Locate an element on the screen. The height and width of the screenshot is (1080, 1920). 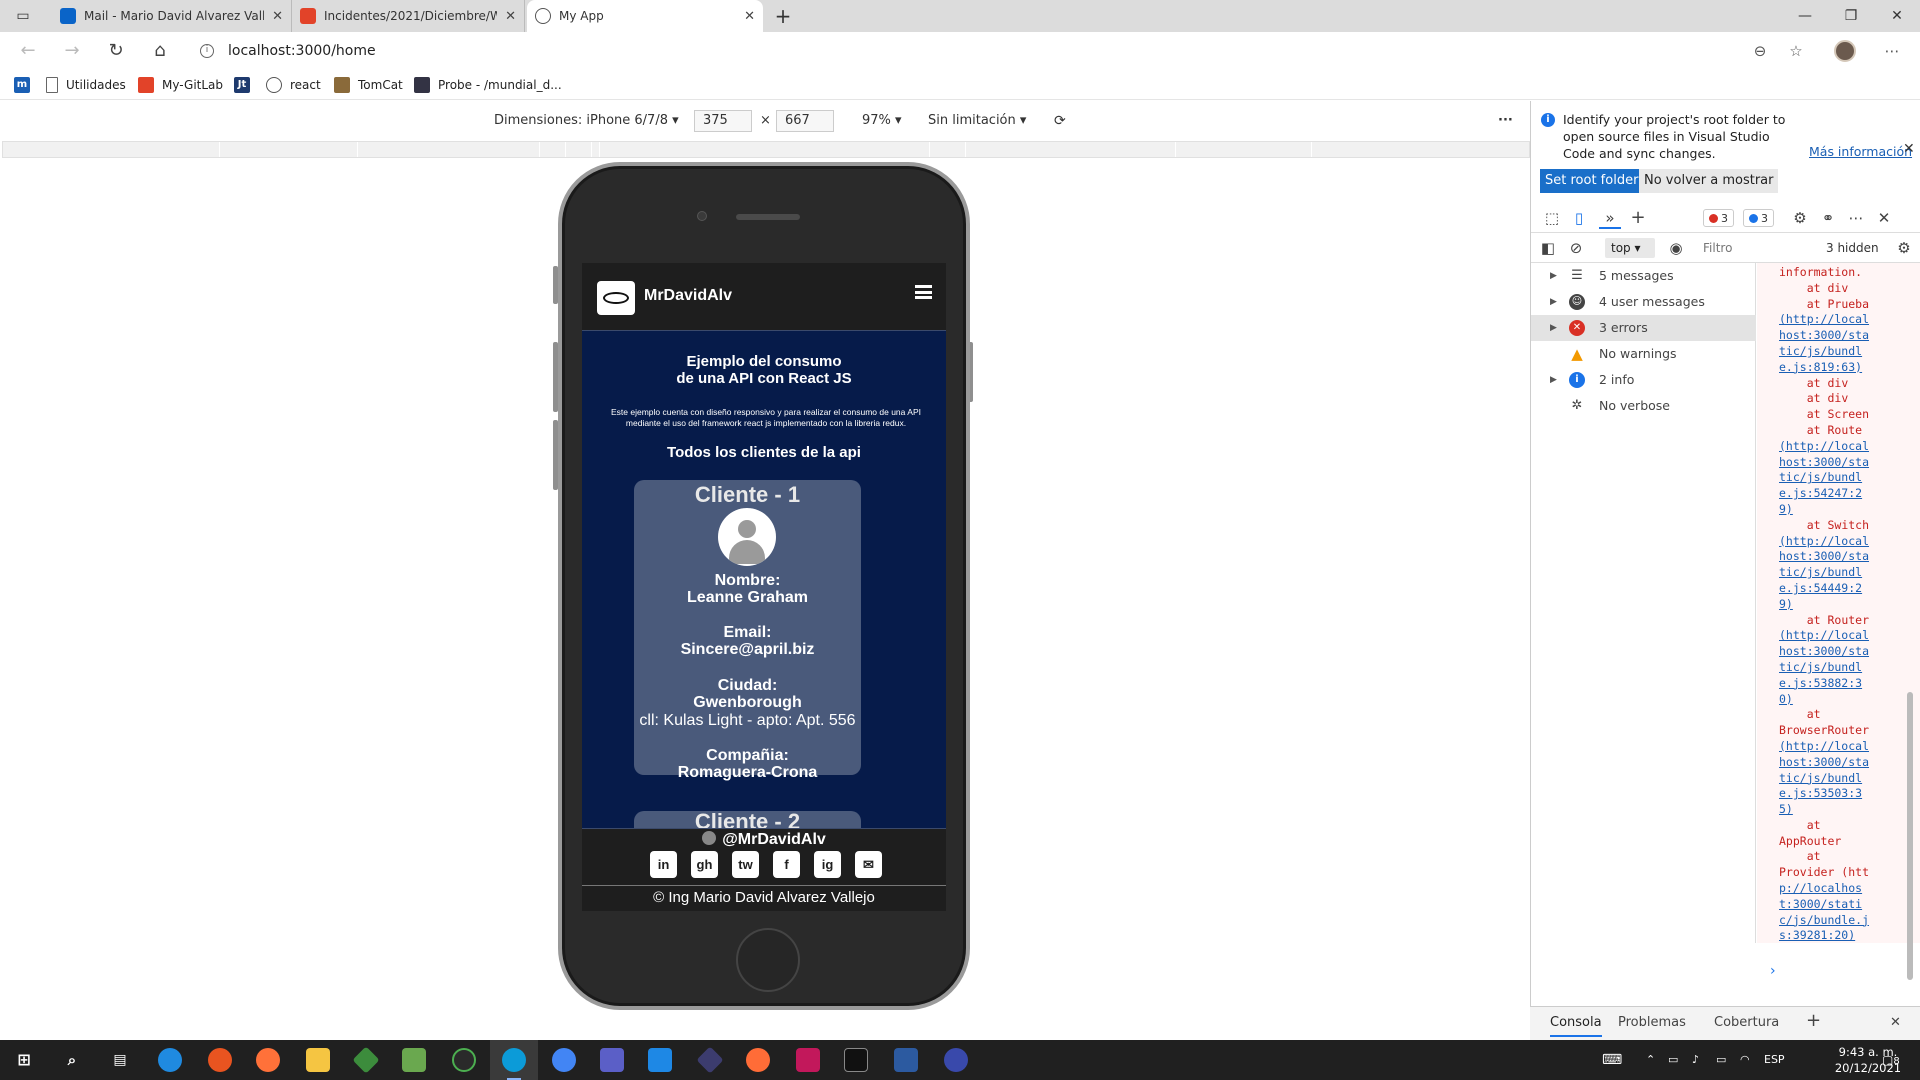
site-info-icon: i is located at coordinates (207, 51).